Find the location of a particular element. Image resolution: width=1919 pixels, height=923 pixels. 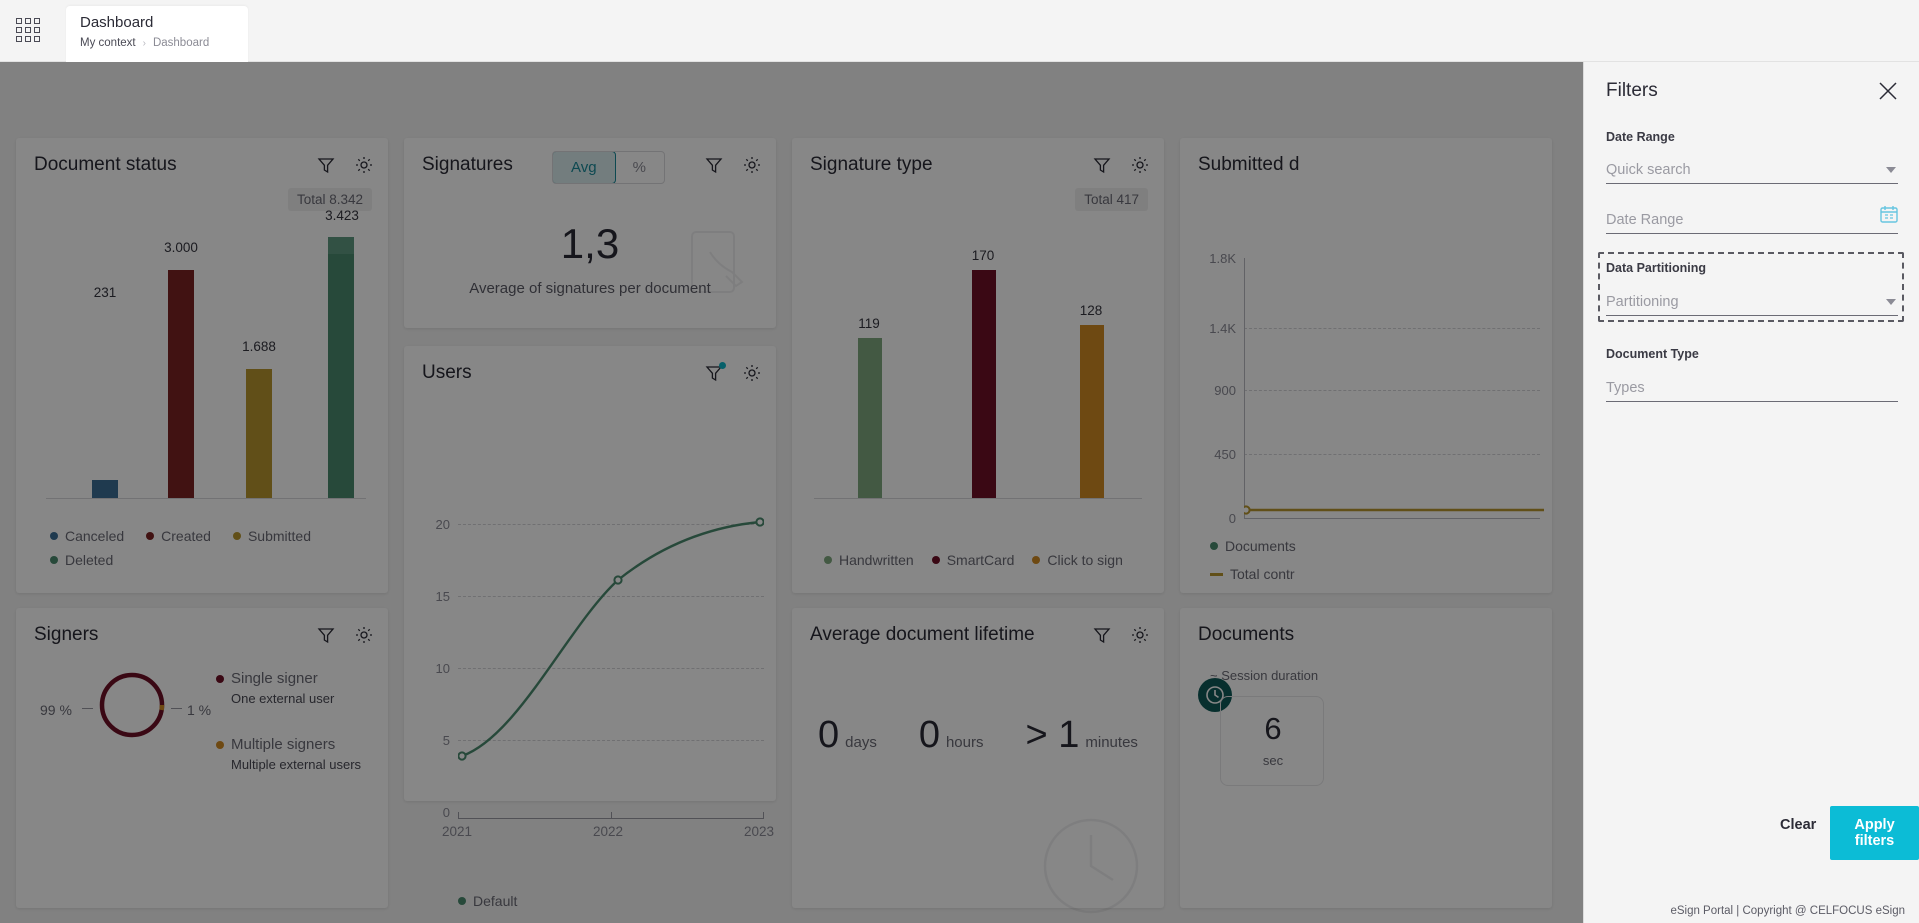

legend-item: Canceled is located at coordinates (87, 536).